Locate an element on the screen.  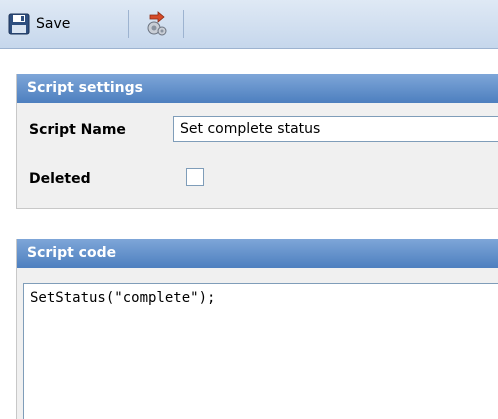
deleted-checkbox is located at coordinates (195, 177).